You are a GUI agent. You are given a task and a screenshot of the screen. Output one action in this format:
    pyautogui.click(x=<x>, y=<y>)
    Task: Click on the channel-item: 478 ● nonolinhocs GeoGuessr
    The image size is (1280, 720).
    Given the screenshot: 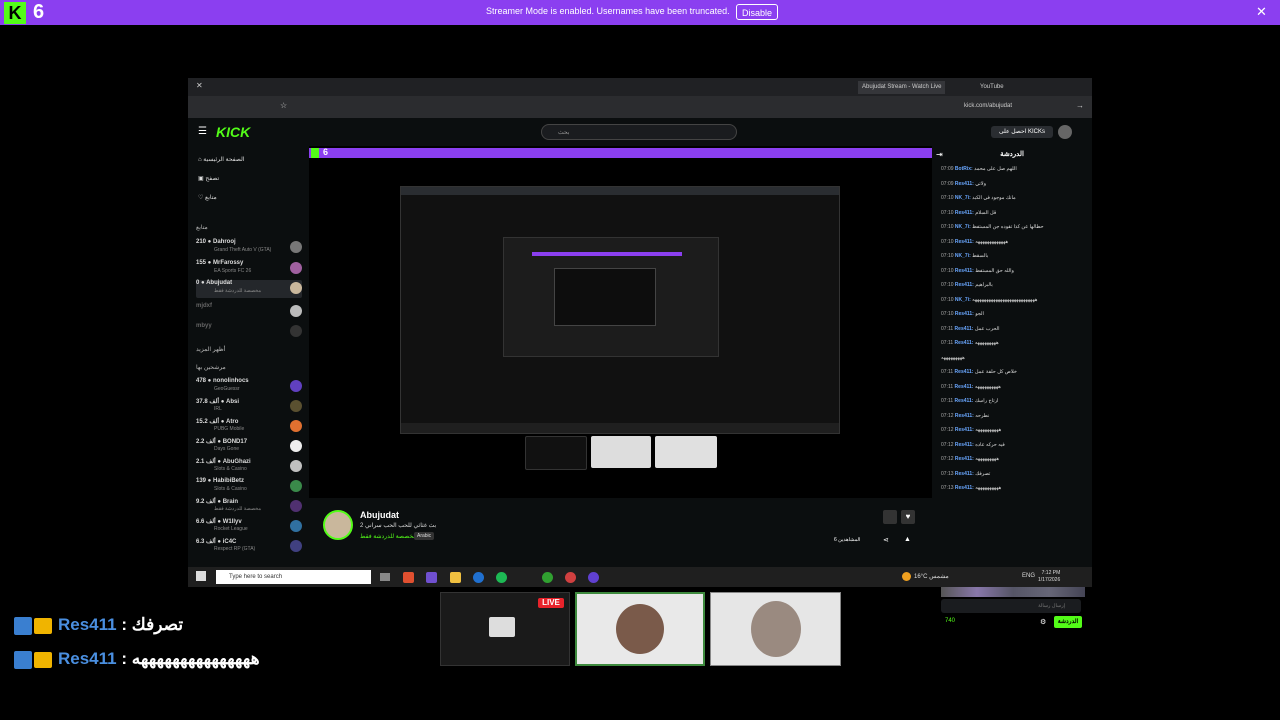 What is the action you would take?
    pyautogui.click(x=249, y=387)
    